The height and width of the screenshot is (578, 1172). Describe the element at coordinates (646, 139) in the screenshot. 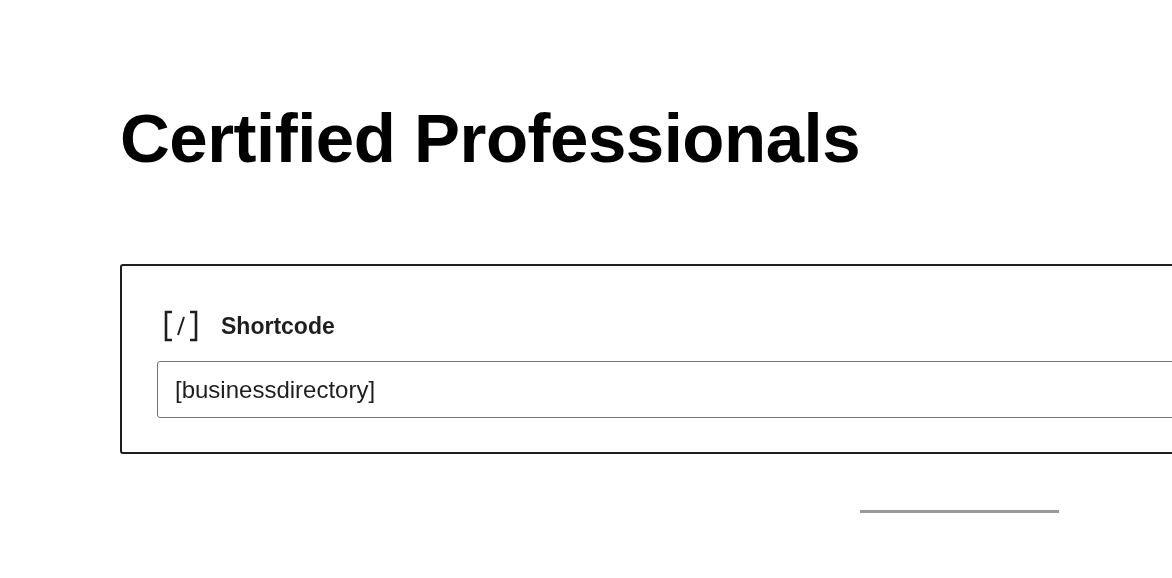

I see `page-title: Certified Professionals` at that location.